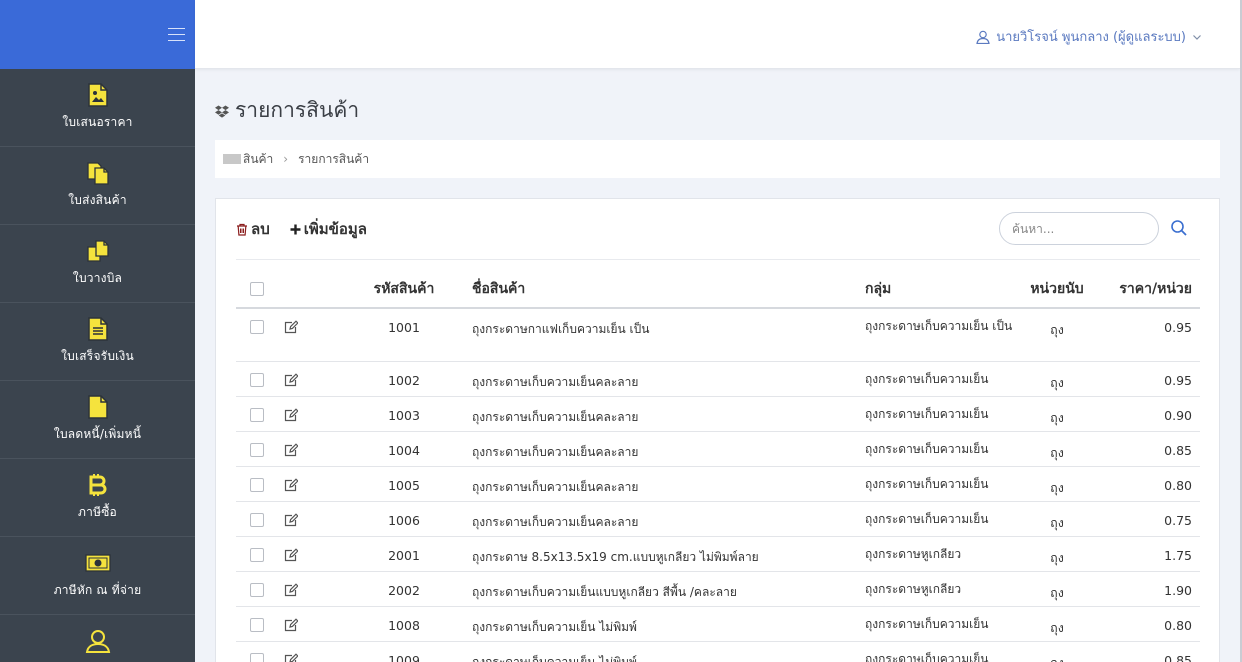 The height and width of the screenshot is (662, 1242). I want to click on delete-label: ลบ, so click(260, 229).